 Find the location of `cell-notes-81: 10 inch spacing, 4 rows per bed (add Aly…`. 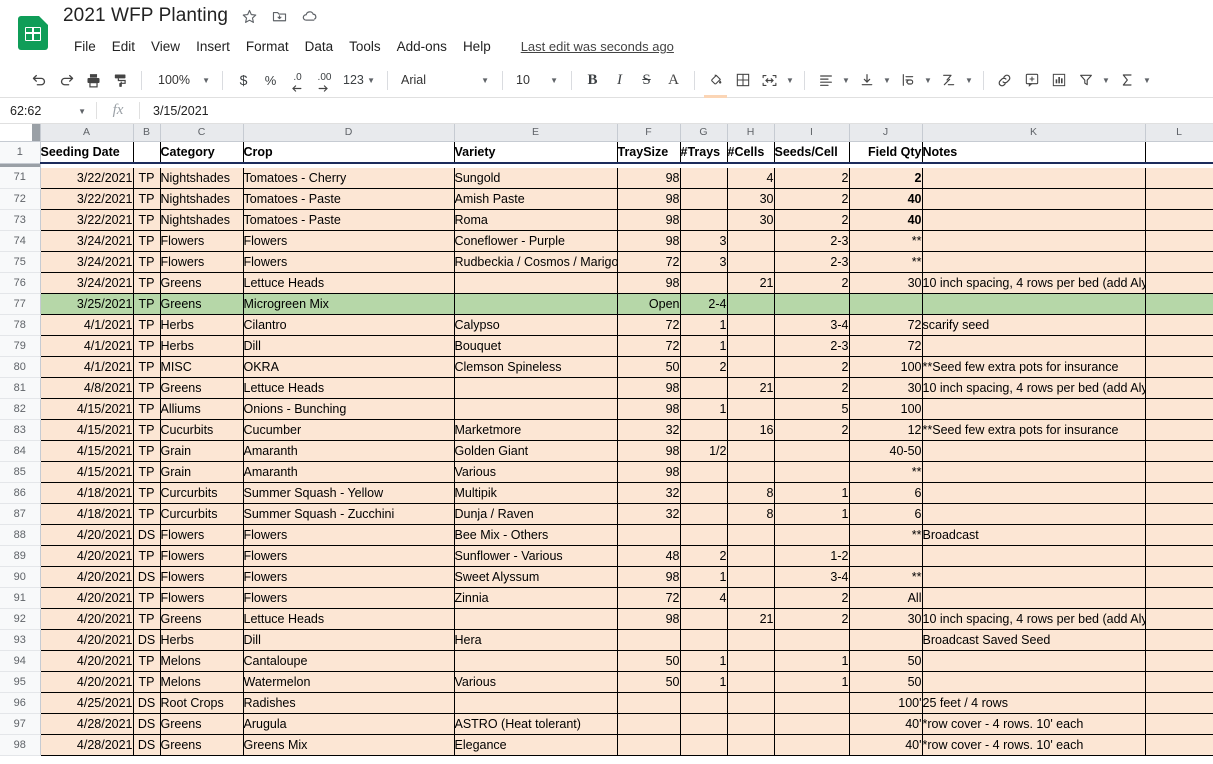

cell-notes-81: 10 inch spacing, 4 rows per bed (add Aly… is located at coordinates (1034, 388).